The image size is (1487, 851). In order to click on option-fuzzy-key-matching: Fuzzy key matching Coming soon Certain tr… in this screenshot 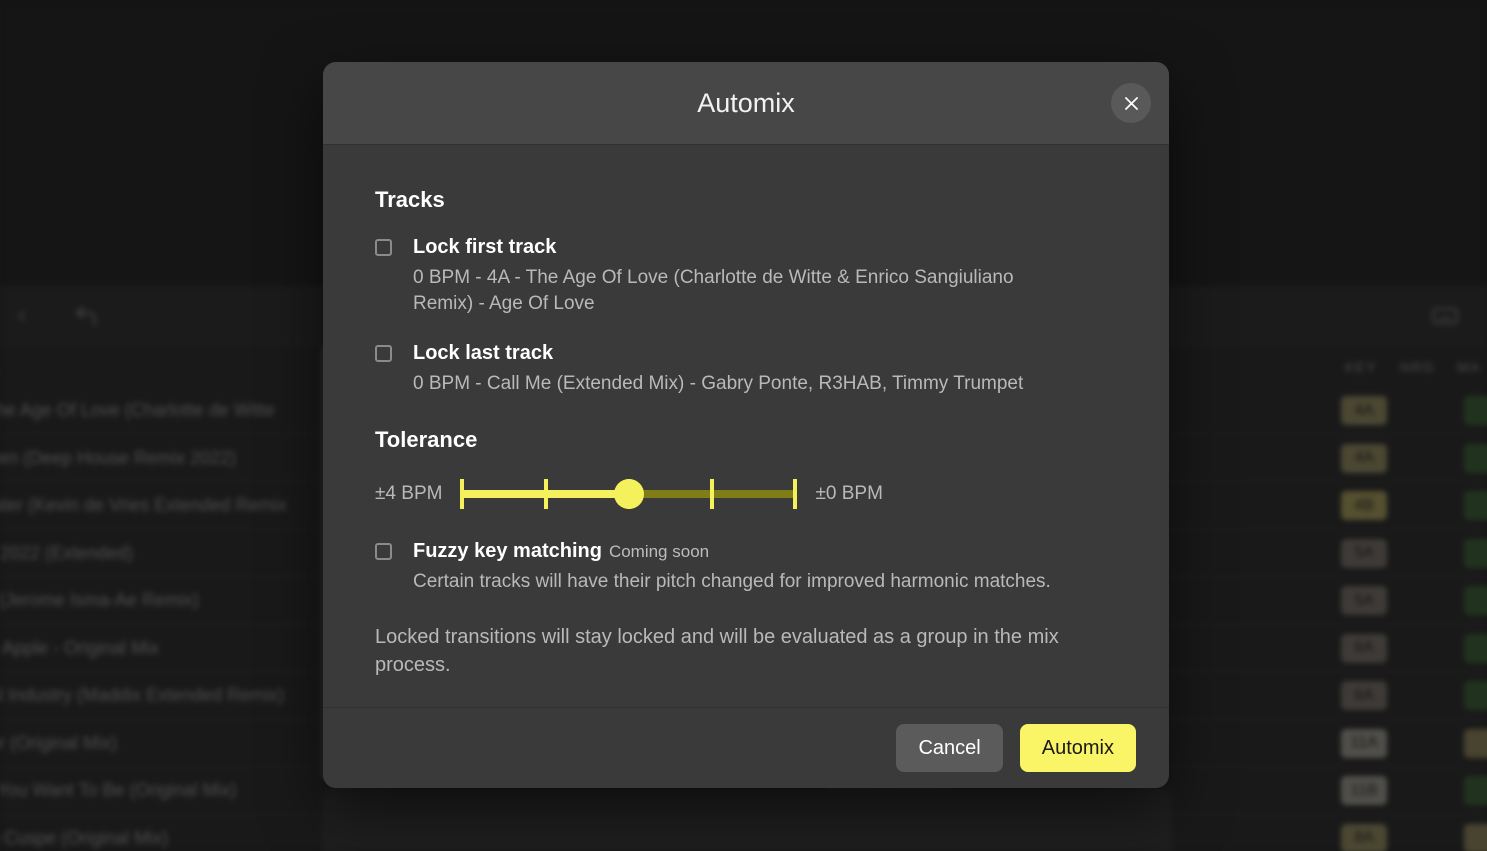, I will do `click(746, 567)`.